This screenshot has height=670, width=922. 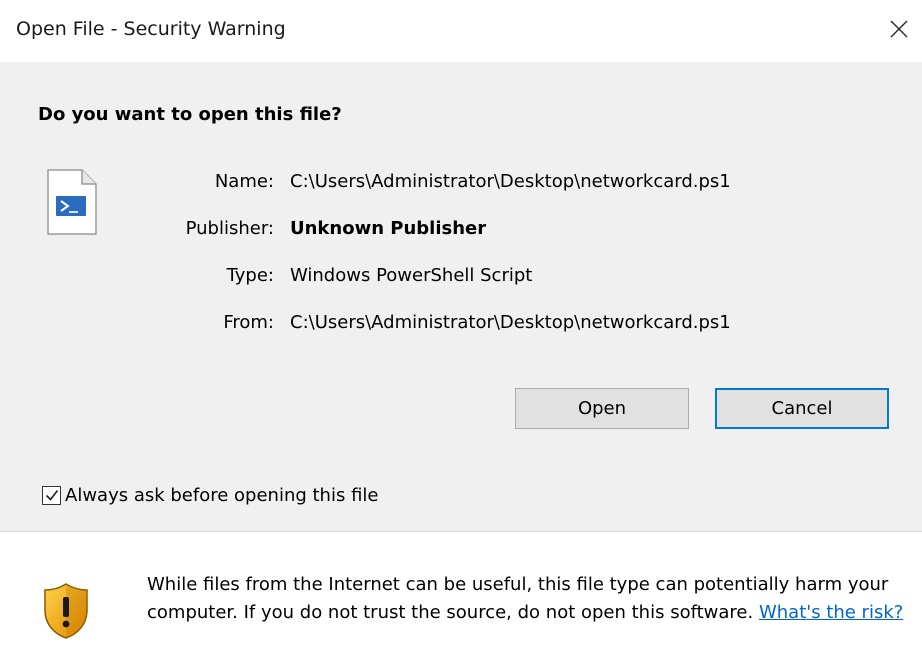 I want to click on close-icon, so click(x=899, y=29).